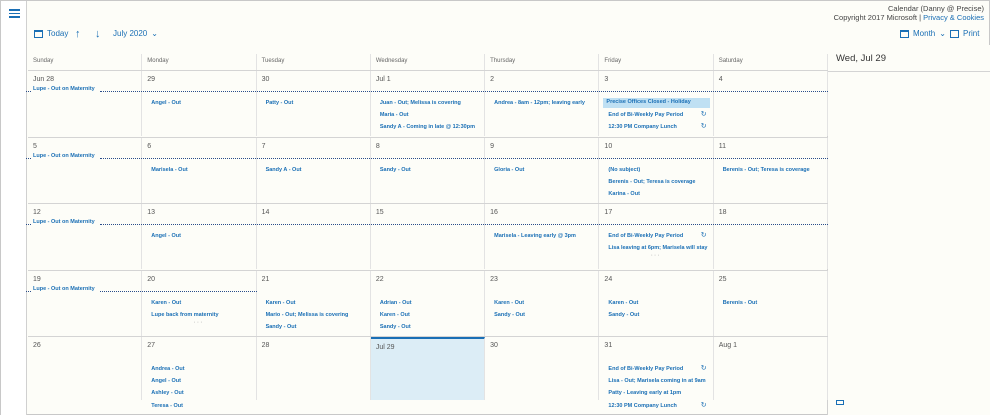 The height and width of the screenshot is (415, 990). What do you see at coordinates (85, 170) in the screenshot?
I see `day-cell: 5` at bounding box center [85, 170].